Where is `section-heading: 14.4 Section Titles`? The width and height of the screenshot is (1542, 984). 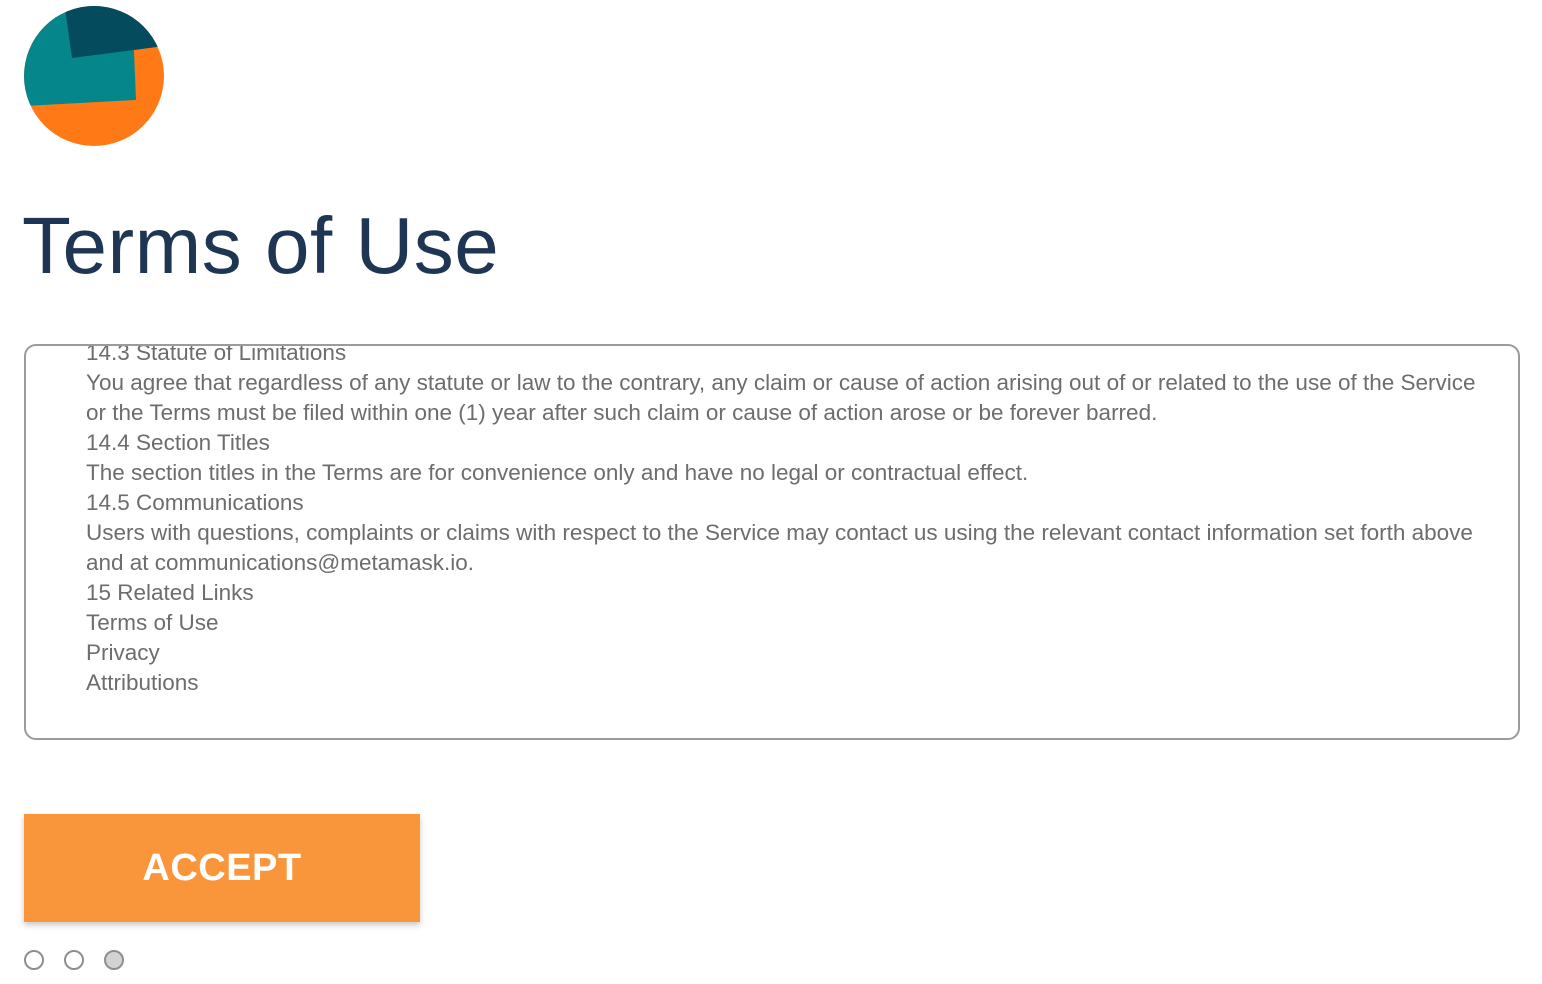 section-heading: 14.4 Section Titles is located at coordinates (178, 442).